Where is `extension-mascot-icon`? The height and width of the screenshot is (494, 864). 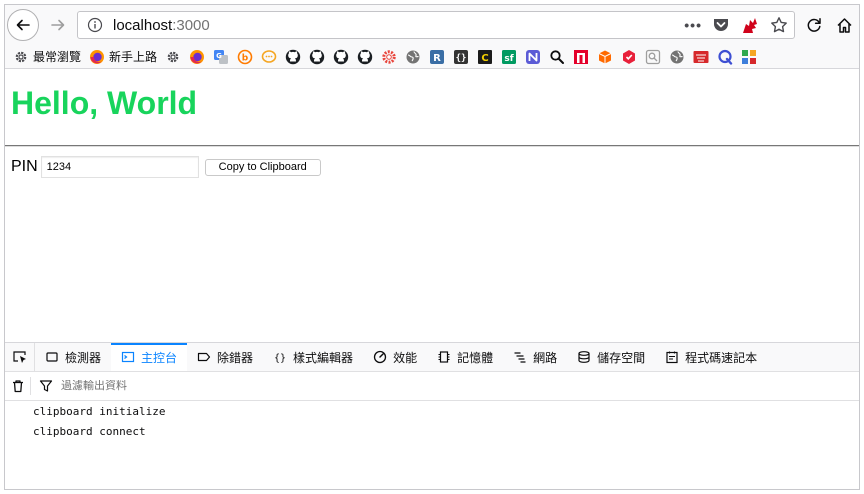
extension-mascot-icon is located at coordinates (750, 25).